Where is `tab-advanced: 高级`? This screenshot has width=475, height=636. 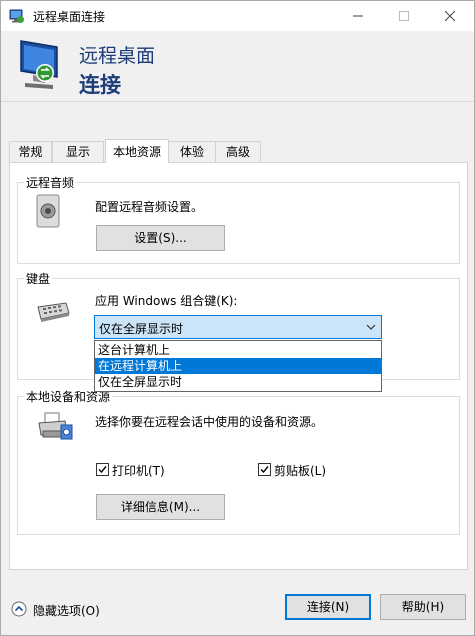 tab-advanced: 高级 is located at coordinates (238, 151).